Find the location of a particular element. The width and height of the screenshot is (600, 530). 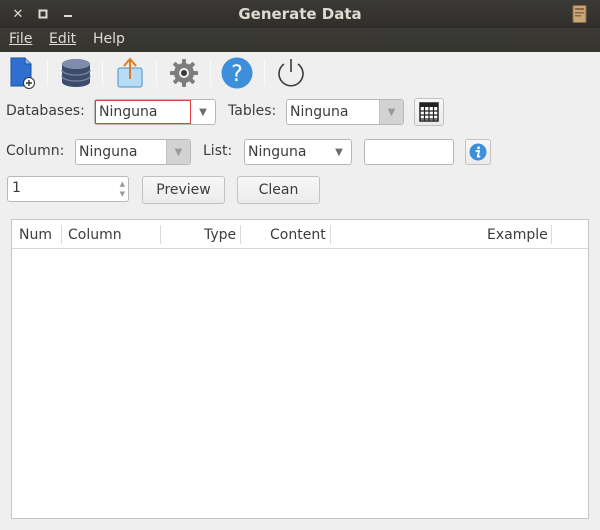

column-header-type: Type is located at coordinates (220, 235).